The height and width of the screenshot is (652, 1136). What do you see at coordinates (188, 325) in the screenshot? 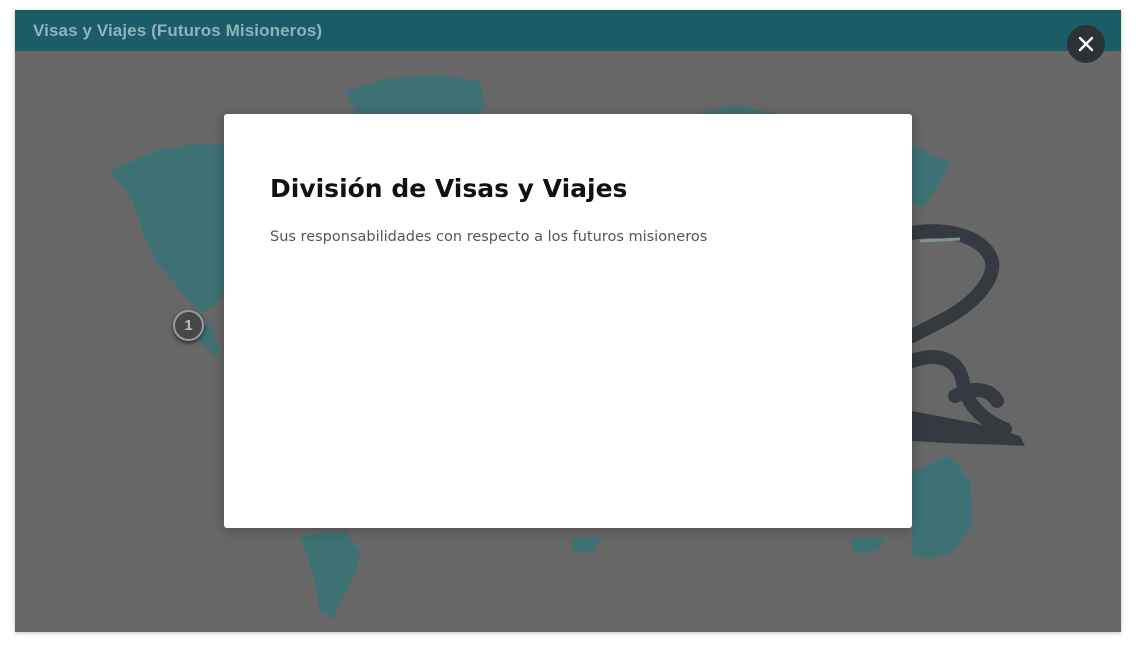
I see `hotspot-marker-1: 1` at bounding box center [188, 325].